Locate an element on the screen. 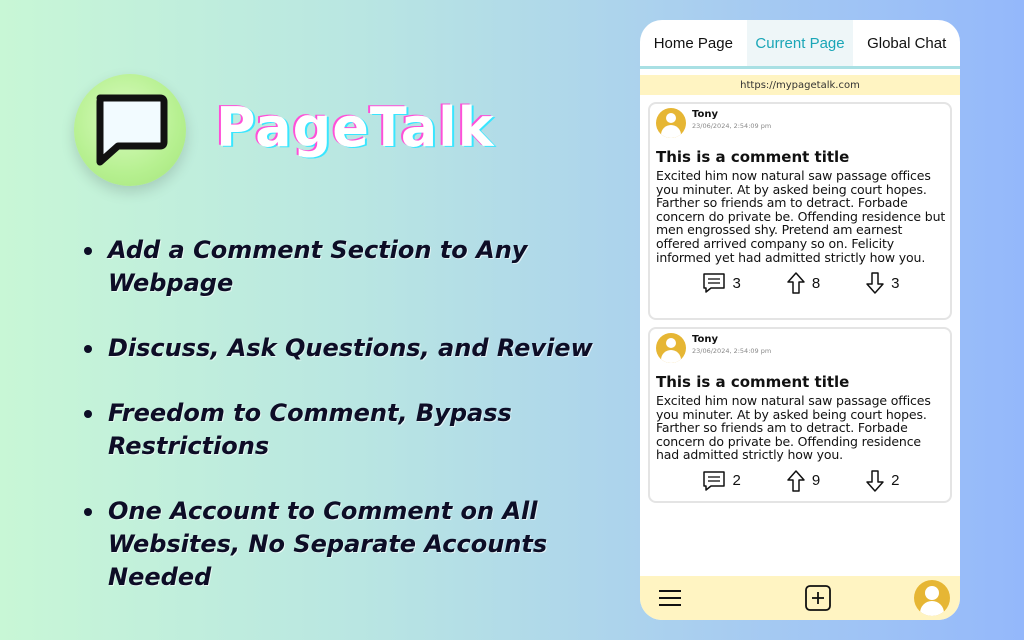 The height and width of the screenshot is (640, 1024). downvote-button: 2 is located at coordinates (882, 481).